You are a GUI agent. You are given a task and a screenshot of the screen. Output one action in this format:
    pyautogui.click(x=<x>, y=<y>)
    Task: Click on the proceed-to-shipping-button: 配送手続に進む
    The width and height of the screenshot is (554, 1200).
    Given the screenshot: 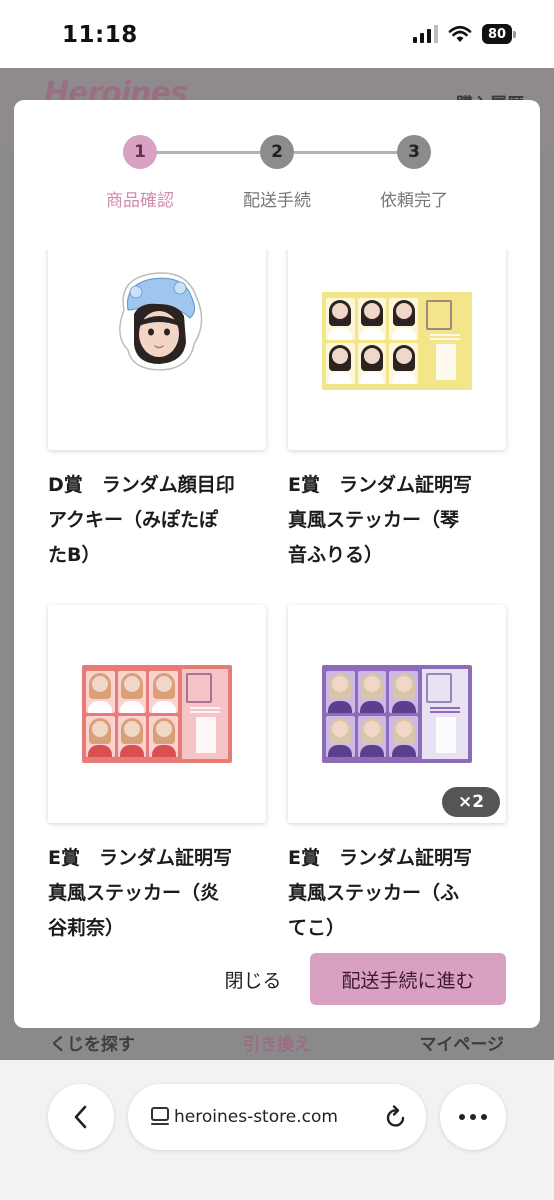 What is the action you would take?
    pyautogui.click(x=408, y=979)
    